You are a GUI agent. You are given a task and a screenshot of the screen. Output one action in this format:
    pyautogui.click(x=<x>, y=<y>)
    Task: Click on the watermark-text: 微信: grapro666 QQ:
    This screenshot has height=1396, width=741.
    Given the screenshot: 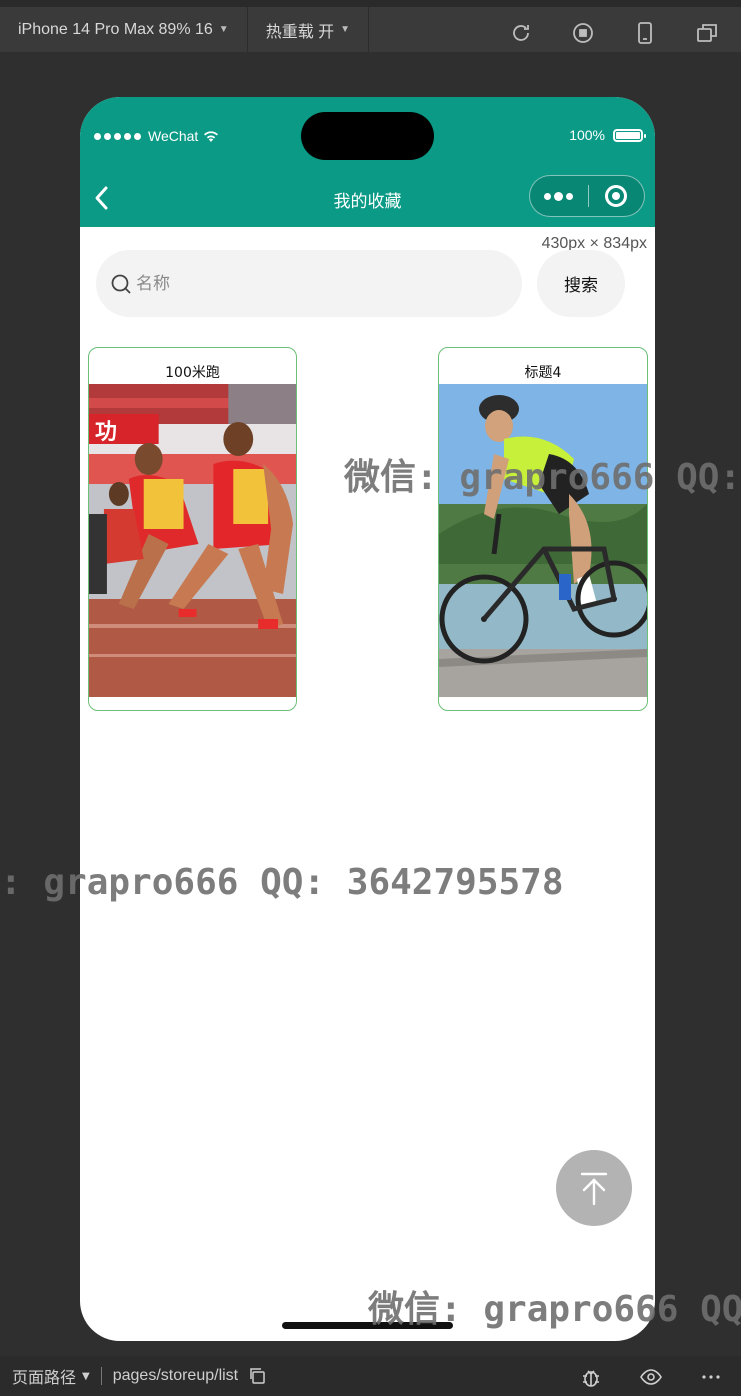 What is the action you would take?
    pyautogui.click(x=542, y=477)
    